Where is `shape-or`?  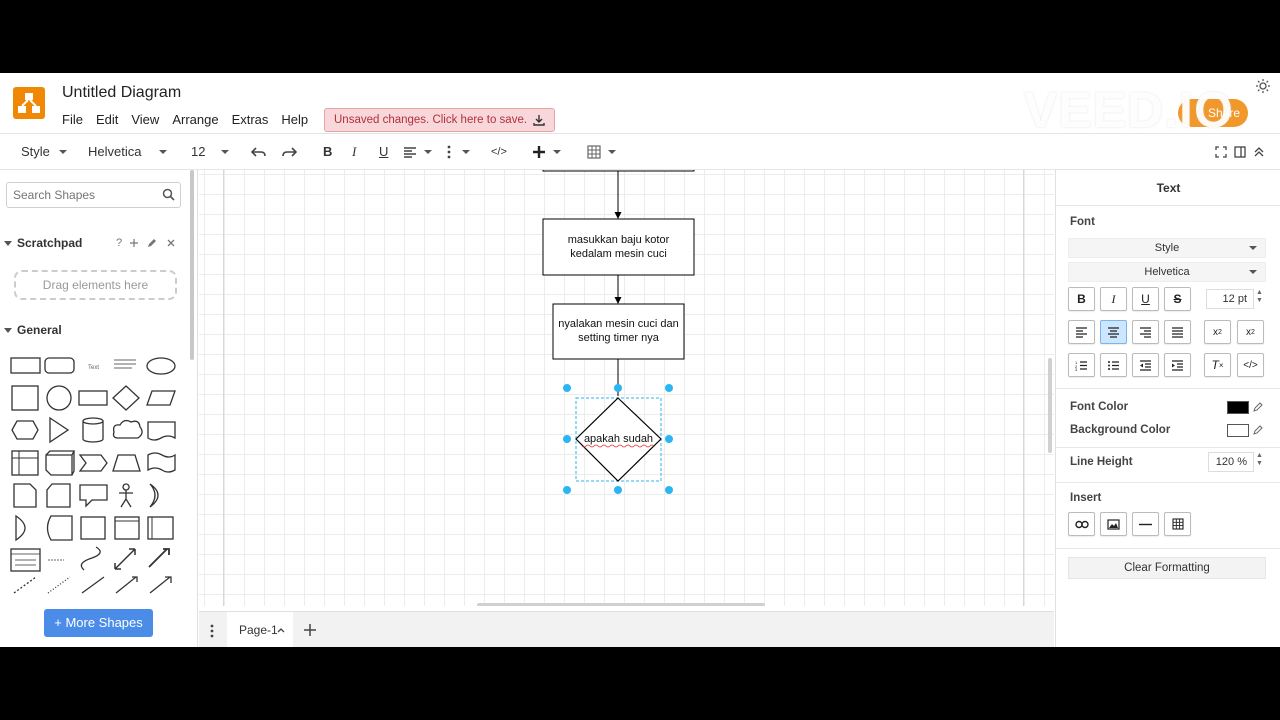 shape-or is located at coordinates (154, 495).